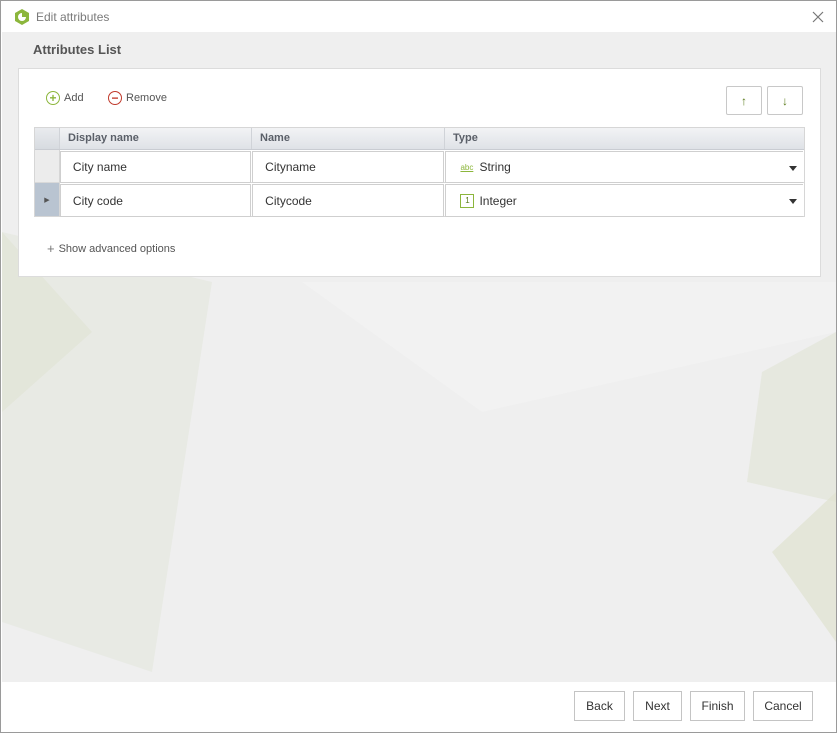 This screenshot has width=837, height=733. I want to click on row-pointer-icon: ▶, so click(47, 200).